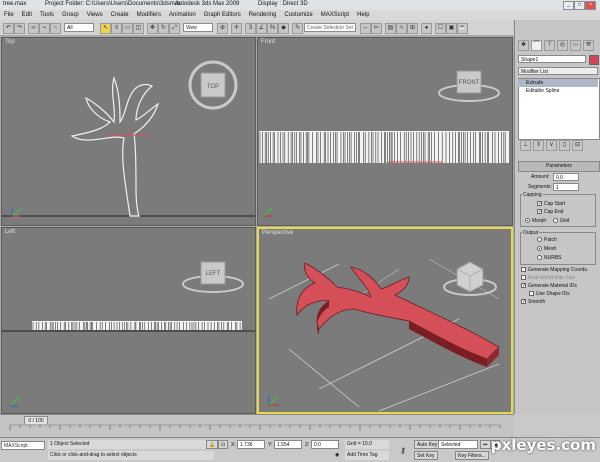  I want to click on cap-end-checkbox: ✓, so click(539, 212).